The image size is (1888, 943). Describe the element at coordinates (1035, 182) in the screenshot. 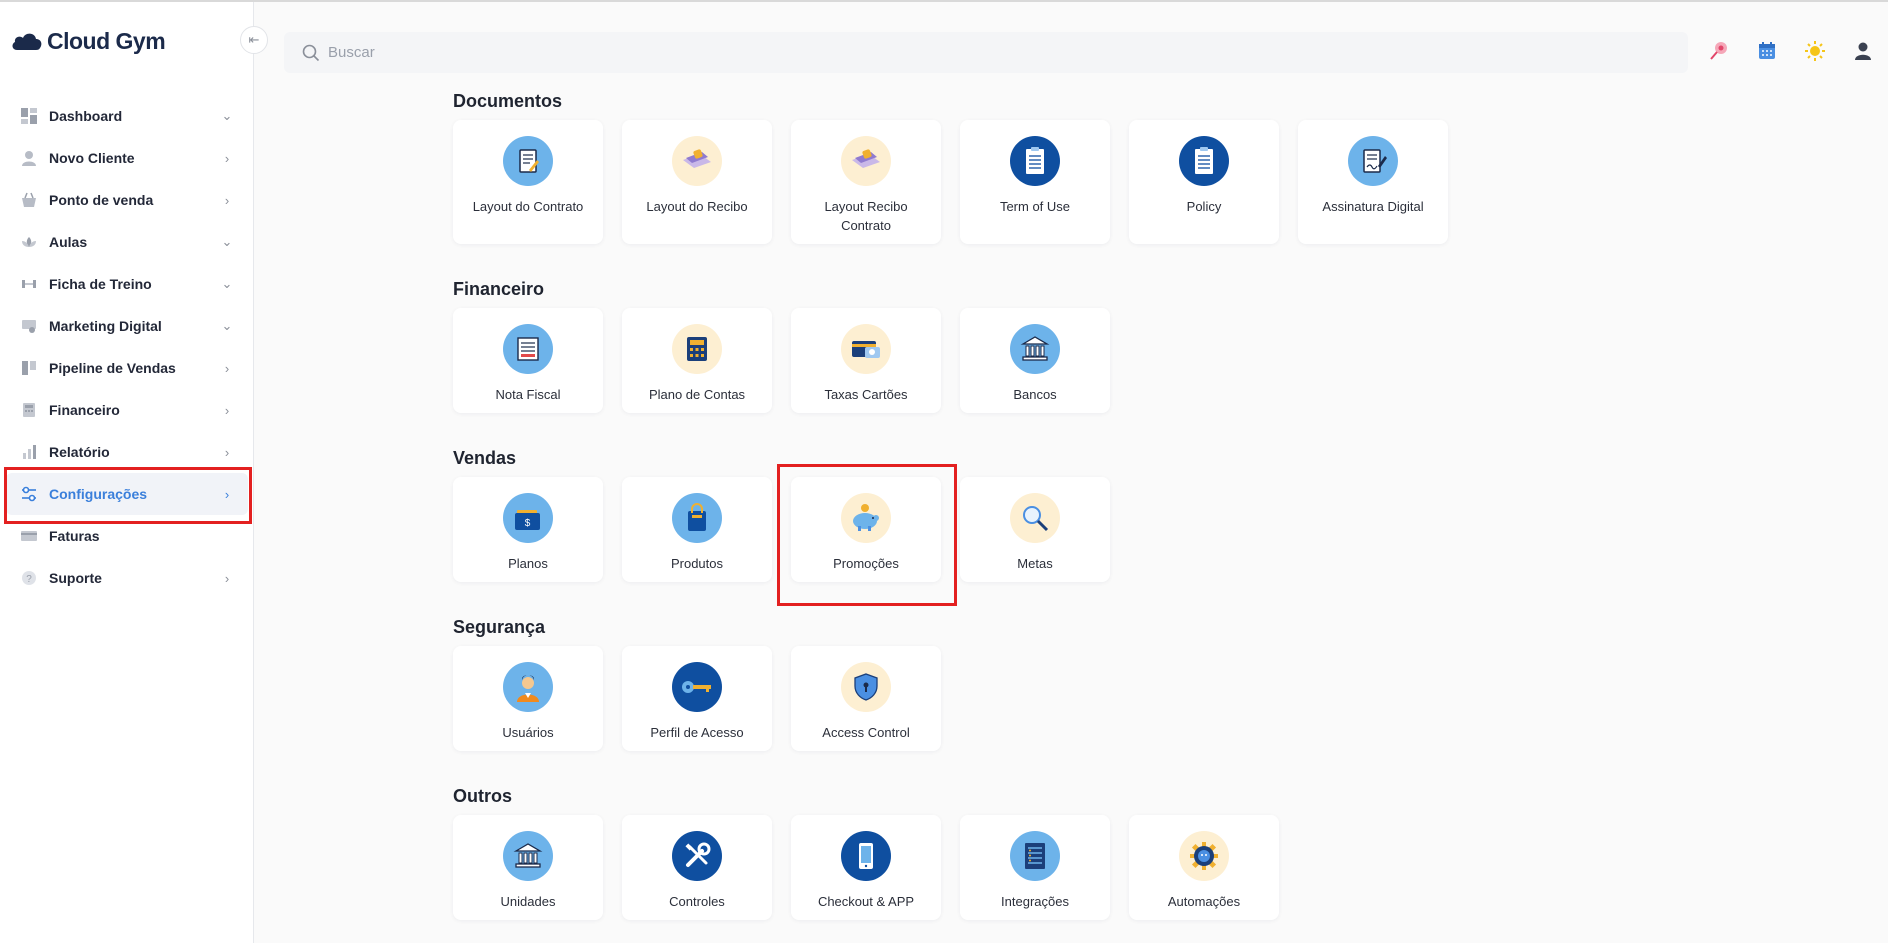

I see `card-term-of-use: Term of Use` at that location.